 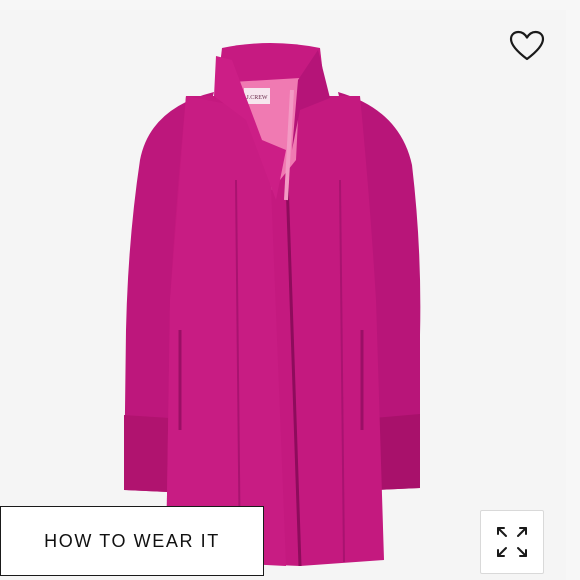 I want to click on svg-text: J.CREW, so click(x=257, y=98).